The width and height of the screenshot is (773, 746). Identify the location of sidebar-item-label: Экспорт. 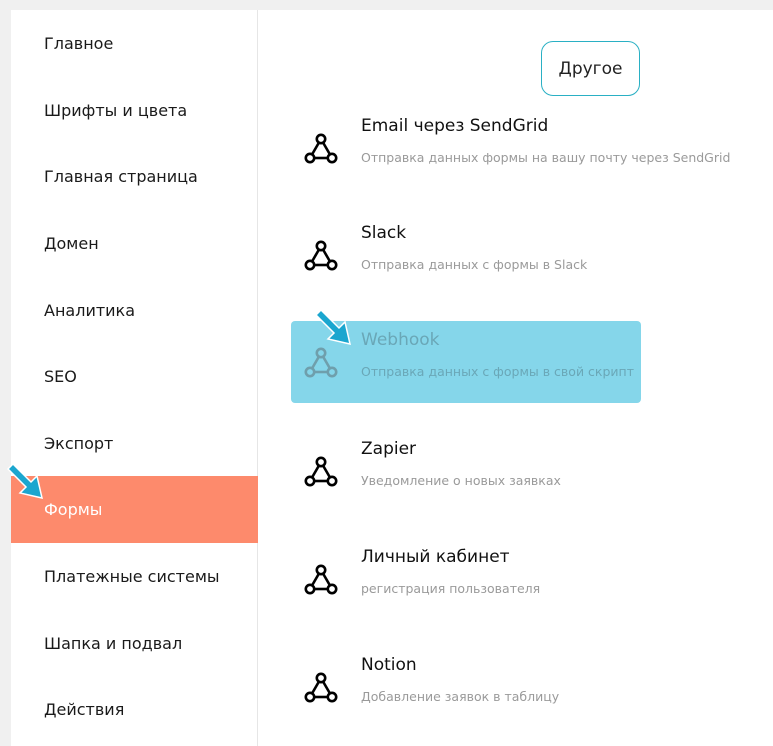
(79, 443).